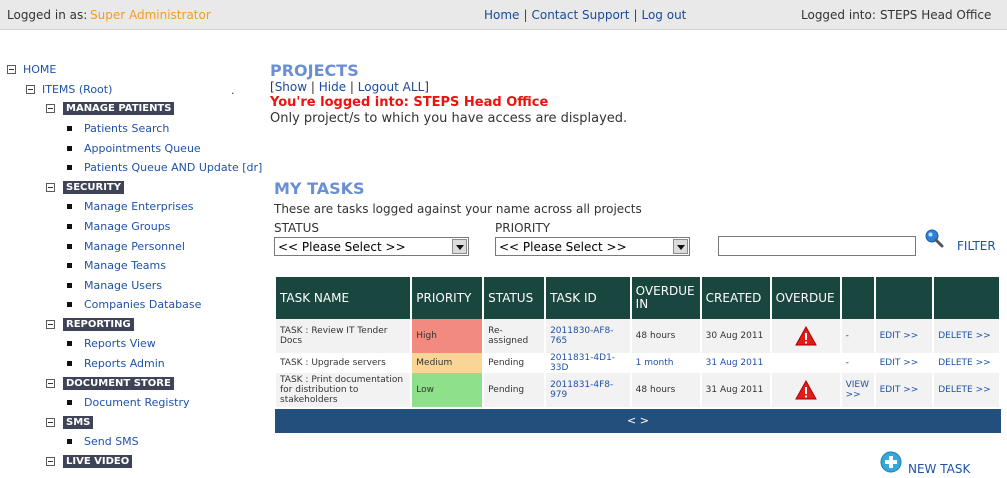 The image size is (1007, 478). I want to click on sidebar-item-manage-personnel: Manage Personnel, so click(134, 246).